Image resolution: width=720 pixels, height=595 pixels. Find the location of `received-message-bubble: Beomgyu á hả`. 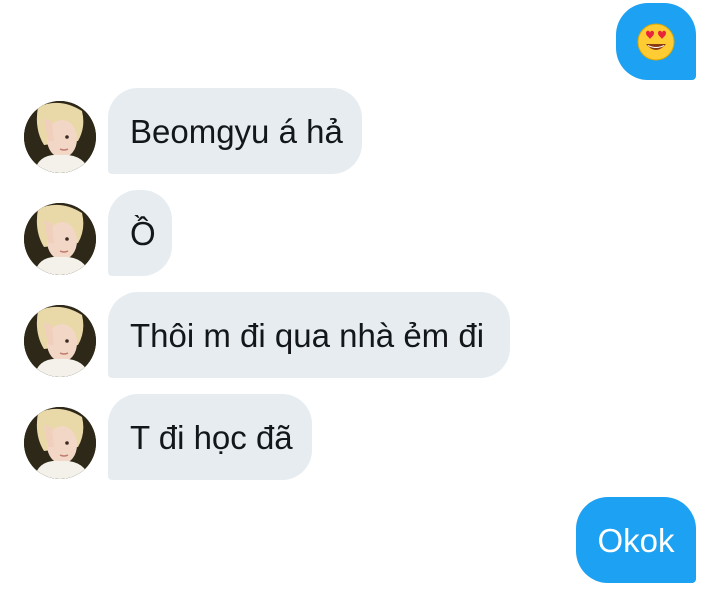

received-message-bubble: Beomgyu á hả is located at coordinates (235, 131).